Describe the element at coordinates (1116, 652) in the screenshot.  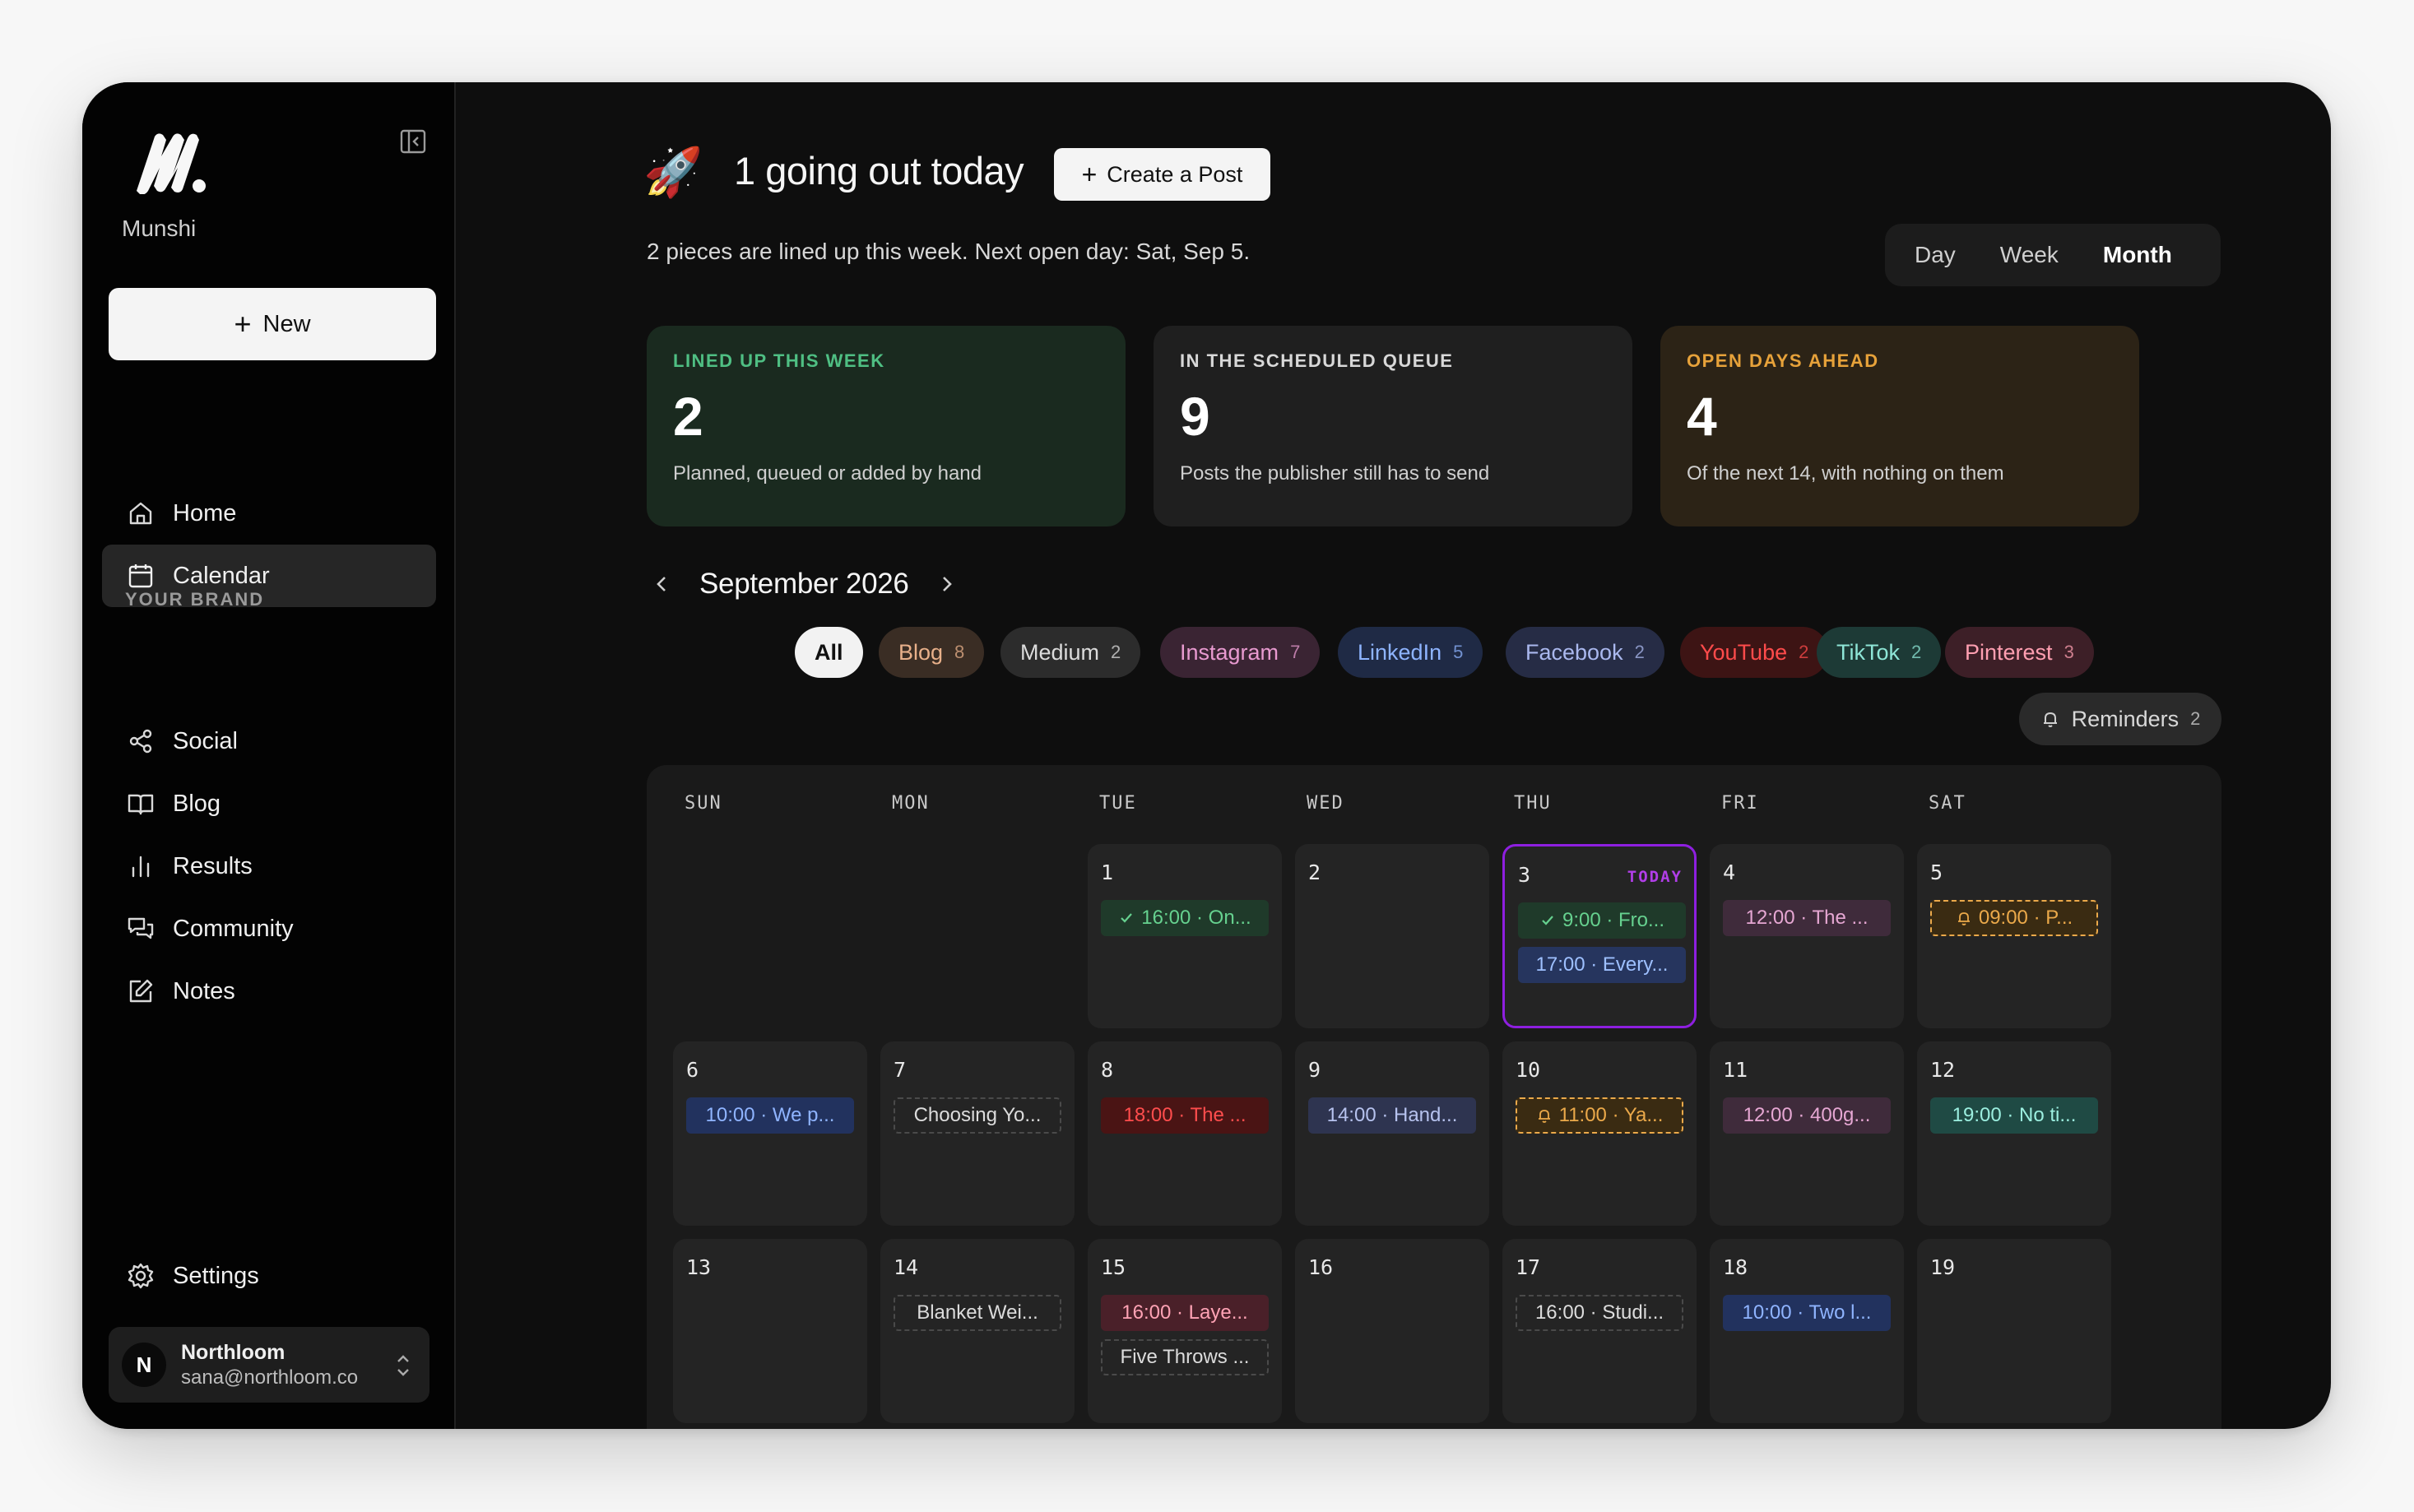
I see `filter-chip-count: 2` at that location.